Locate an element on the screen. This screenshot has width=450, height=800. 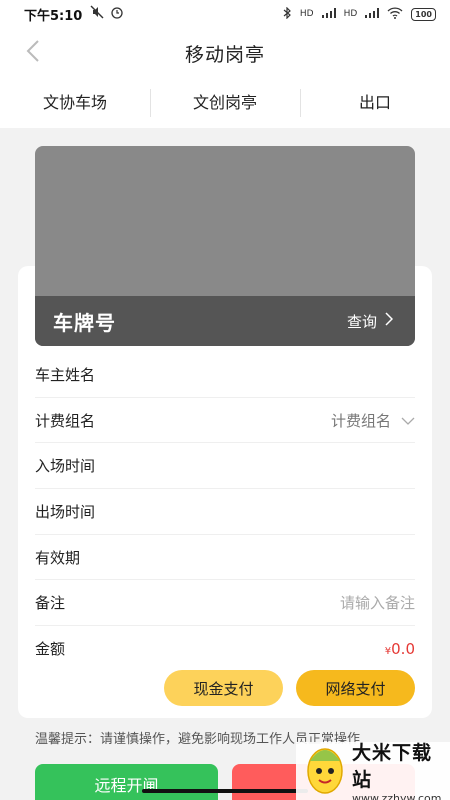
watermark-title: 大米下载站 is located at coordinates (392, 766).